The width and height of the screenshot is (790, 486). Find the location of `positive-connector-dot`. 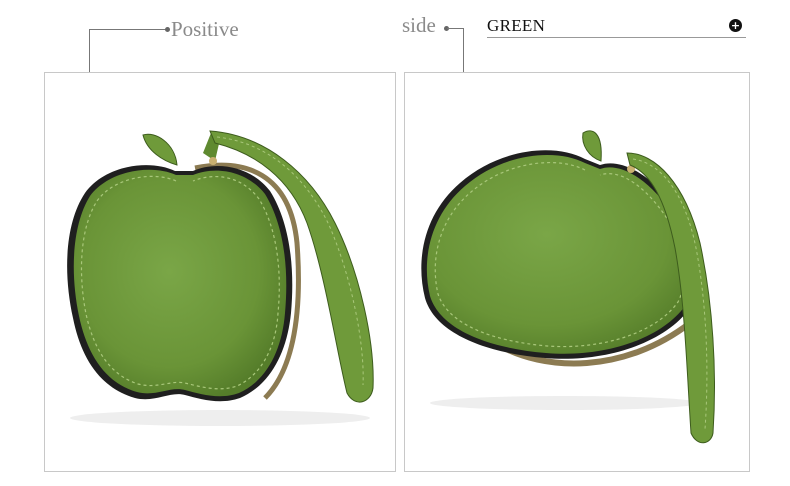

positive-connector-dot is located at coordinates (167, 29).